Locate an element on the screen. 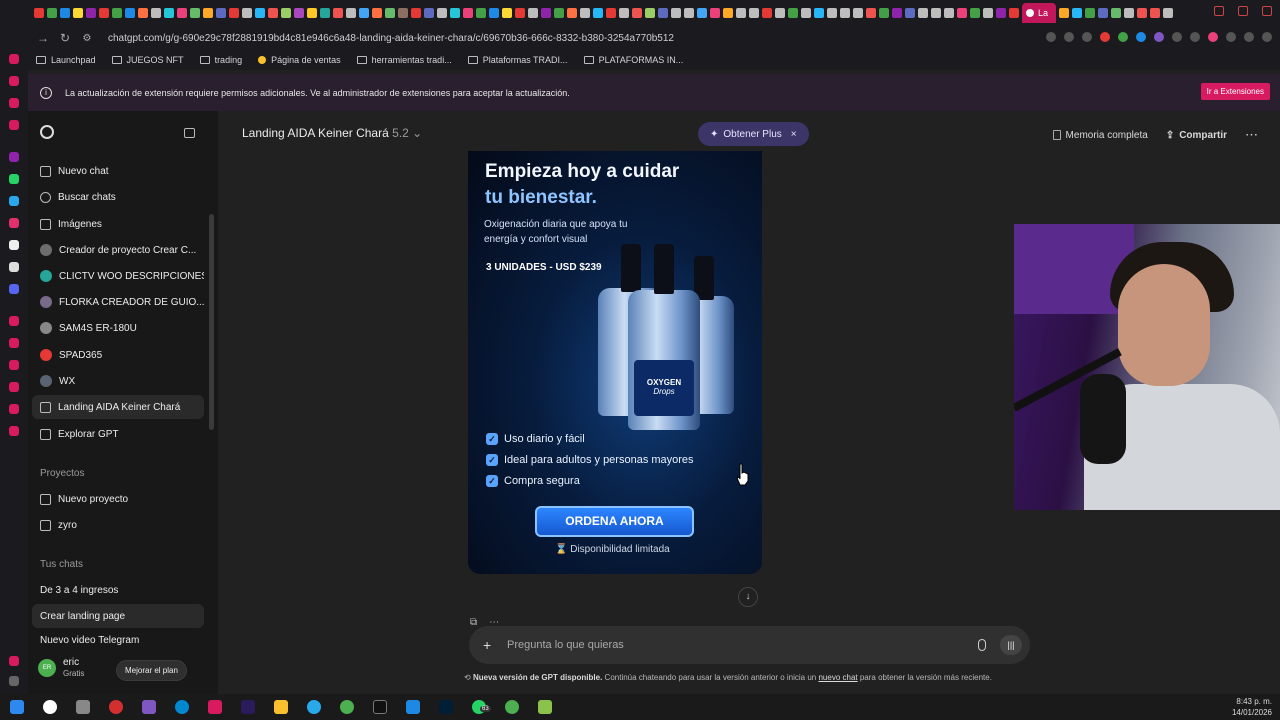 This screenshot has width=1280, height=720. whatsapp-icon: 63 is located at coordinates (481, 707).